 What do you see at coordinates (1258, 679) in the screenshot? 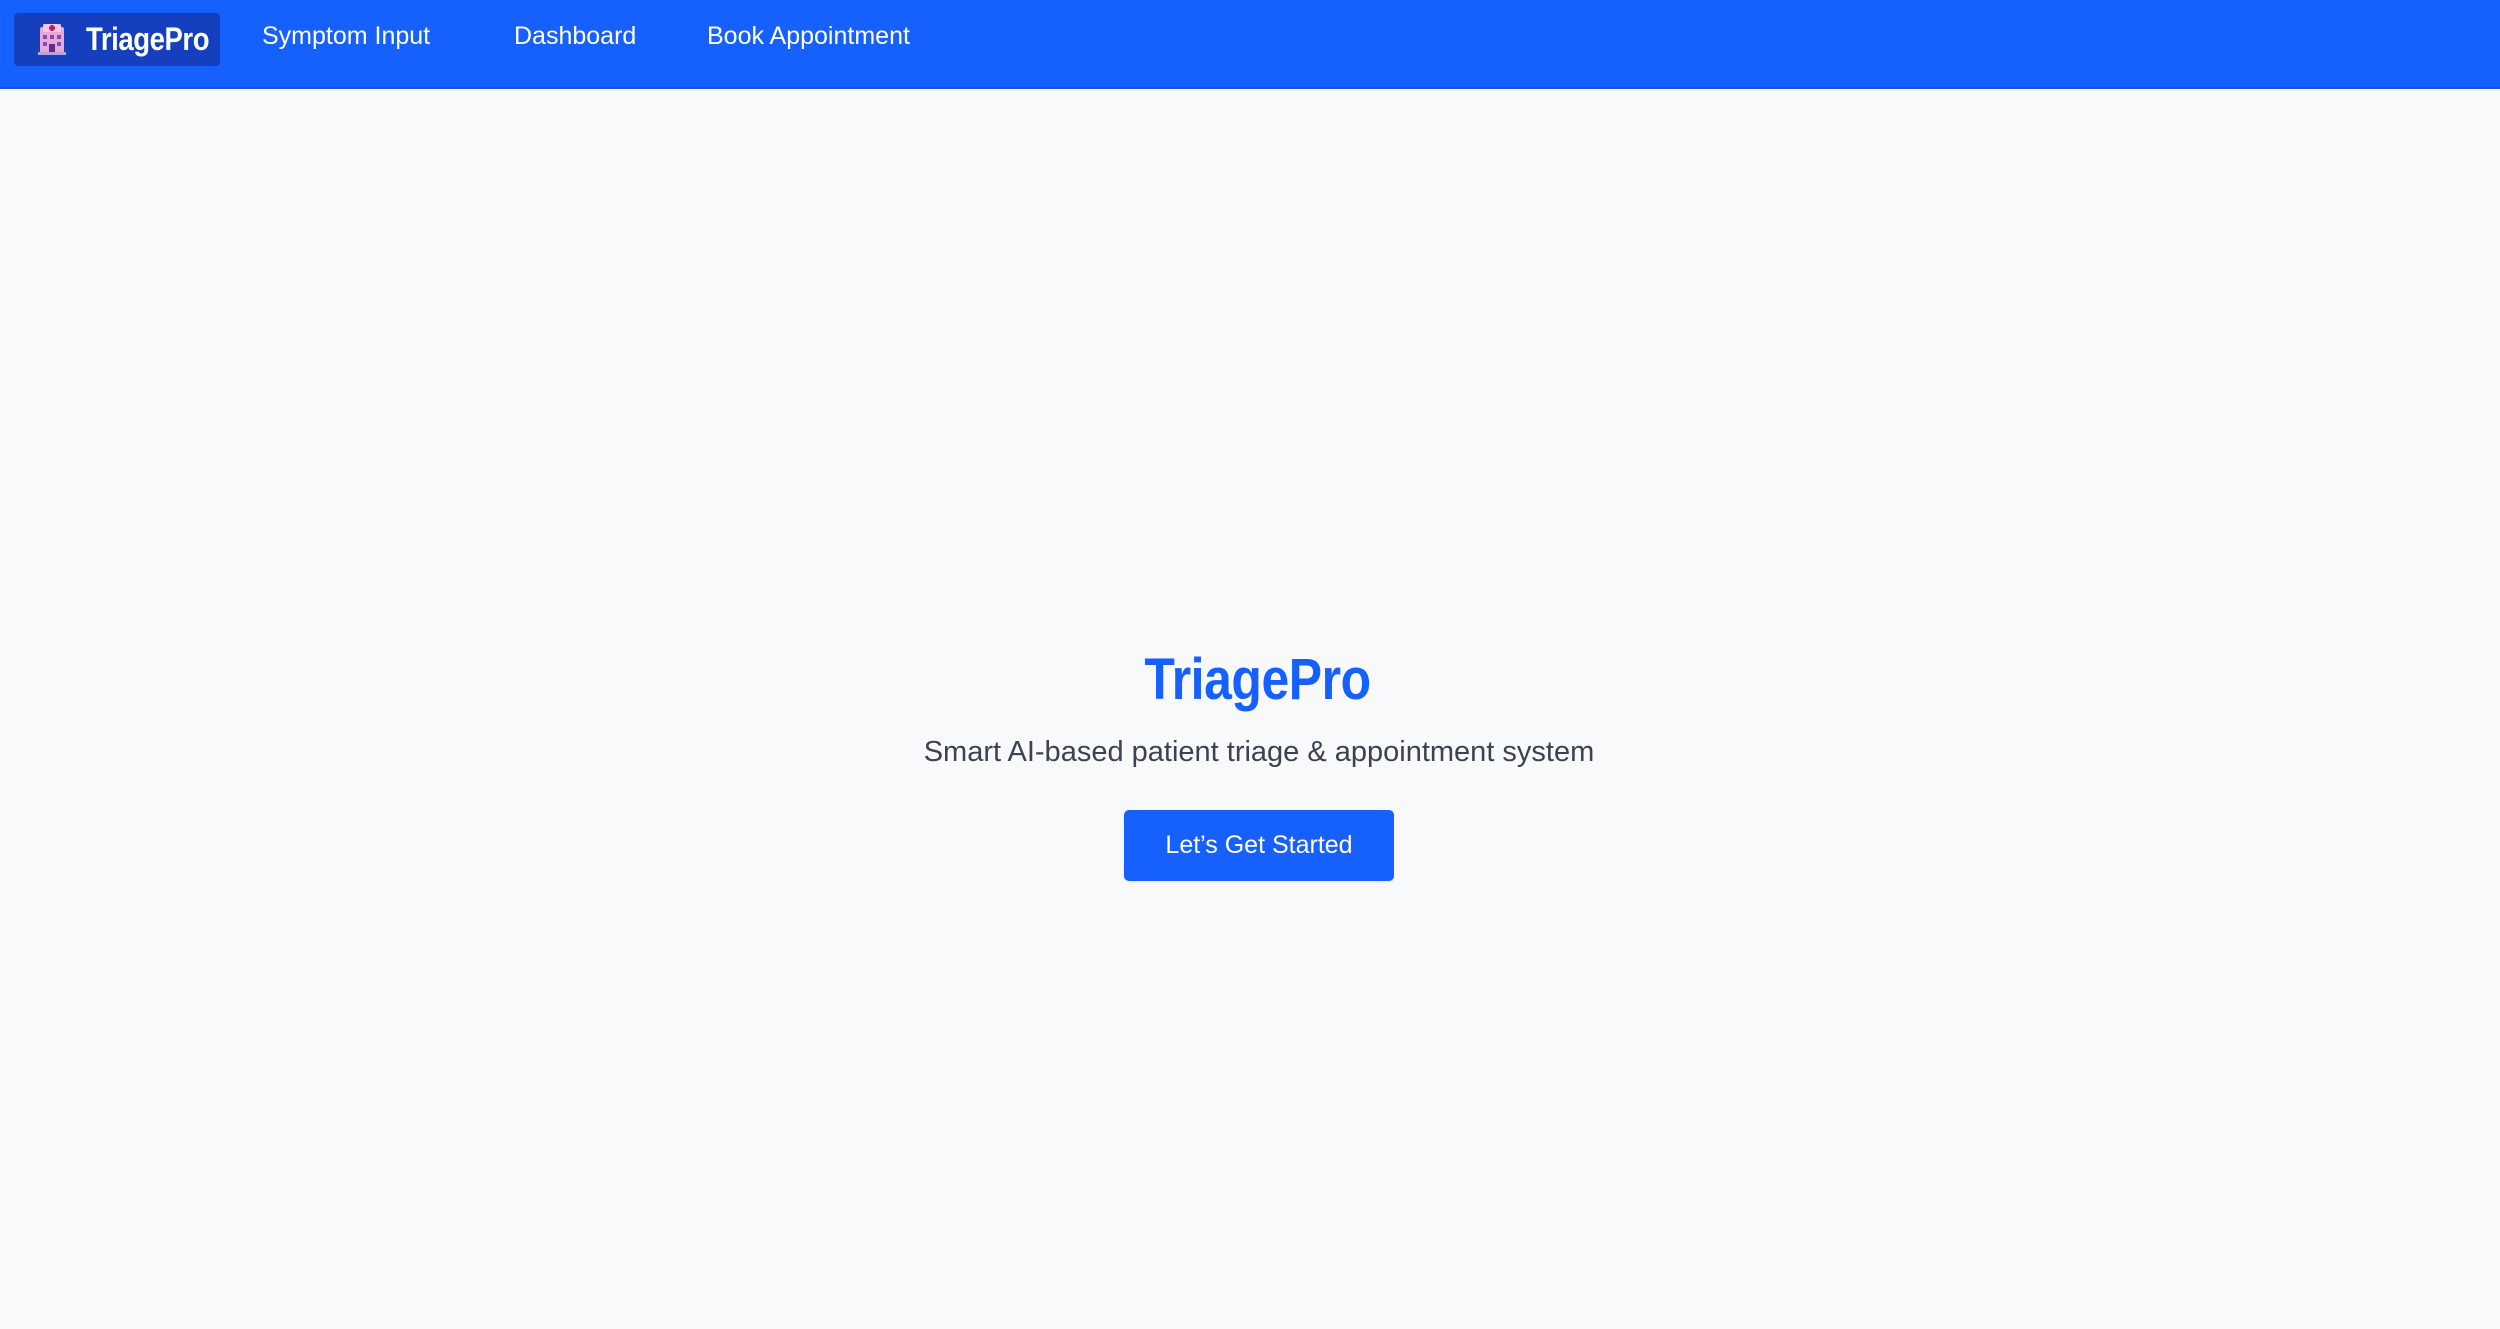
I see `hero-title-text: TriagePro` at bounding box center [1258, 679].